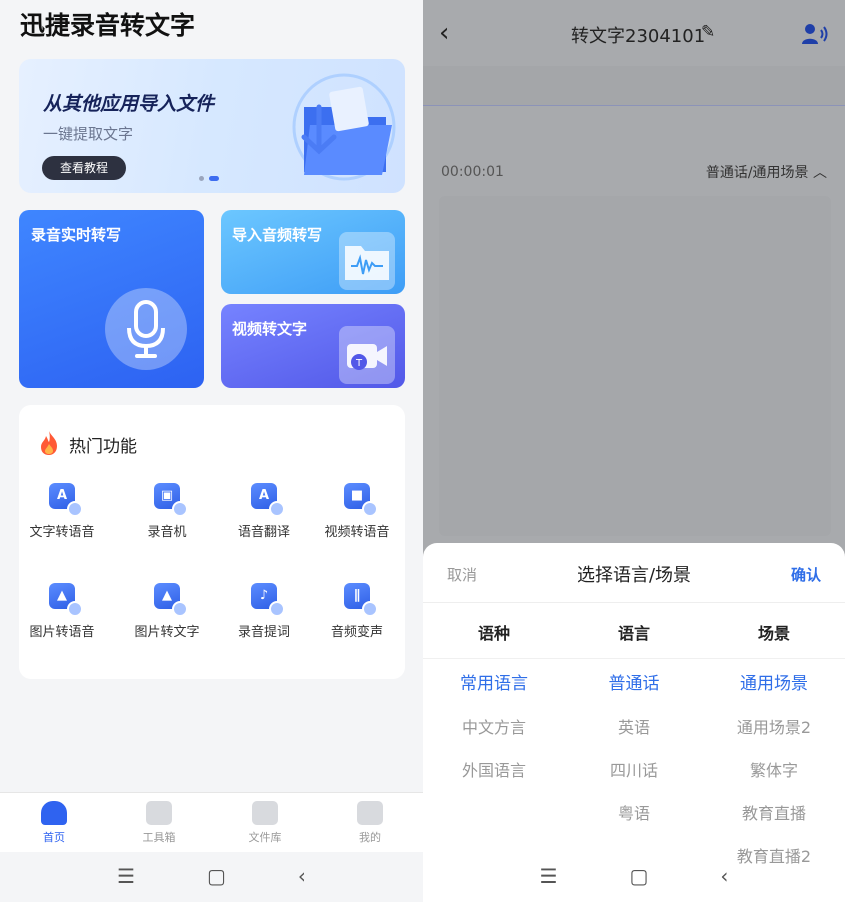 The width and height of the screenshot is (845, 902). I want to click on toolbox-icon, so click(159, 813).